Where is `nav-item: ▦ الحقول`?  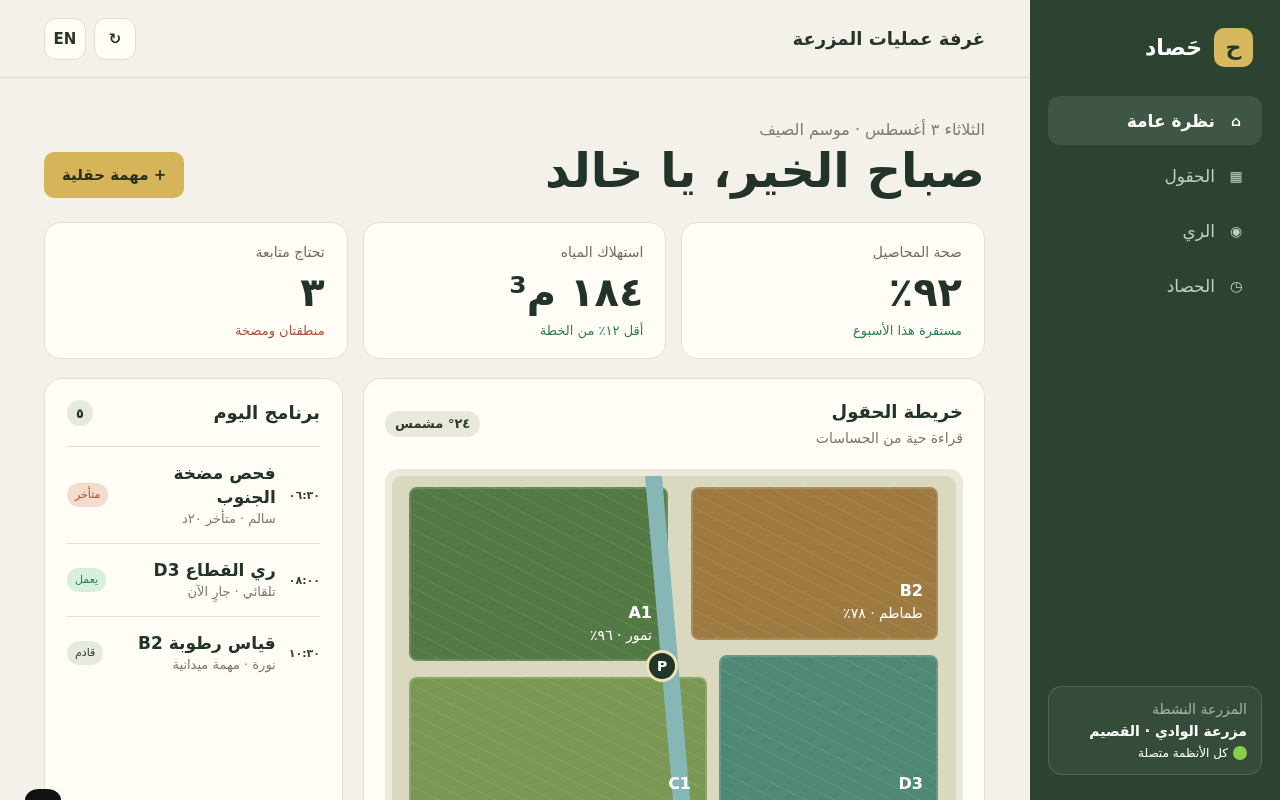 nav-item: ▦ الحقول is located at coordinates (1155, 175).